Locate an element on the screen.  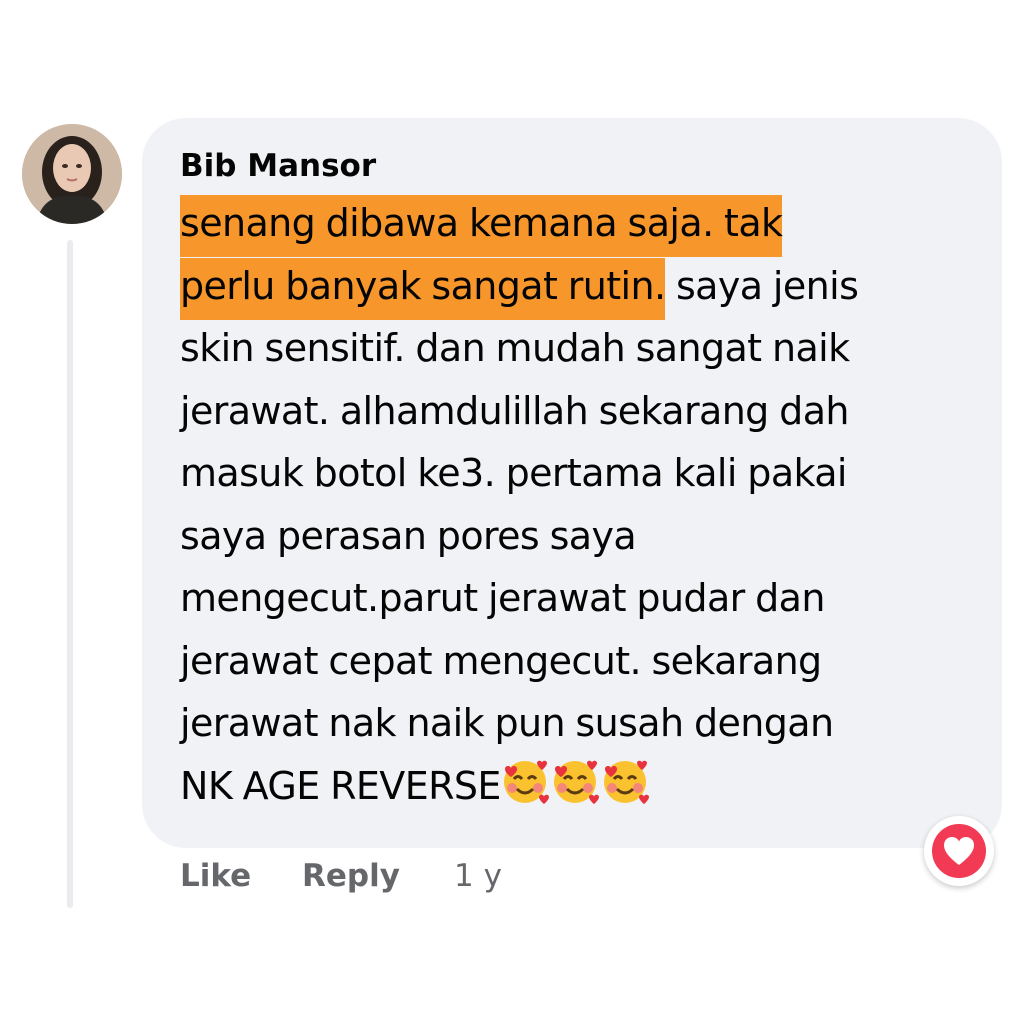
comment-line: perlu banyak sangat rutin. saya jenis is located at coordinates (580, 287).